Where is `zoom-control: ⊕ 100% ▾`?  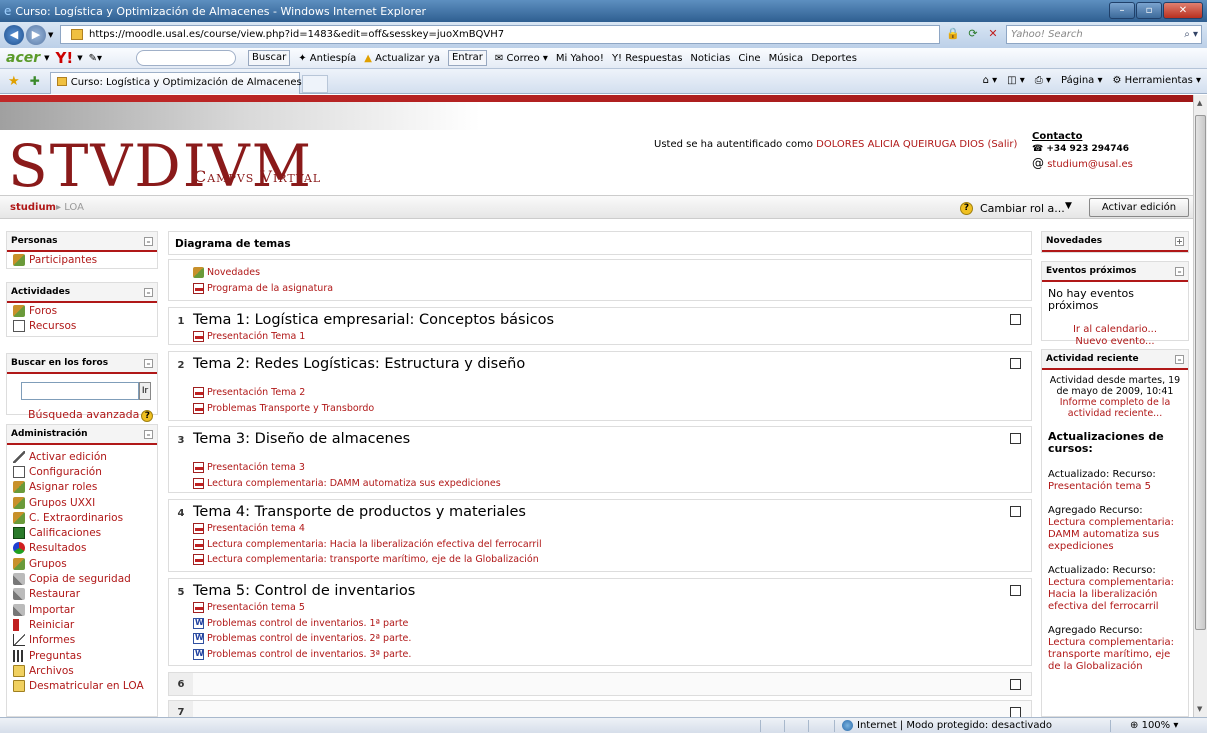
zoom-control: ⊕ 100% ▾ is located at coordinates (1154, 725).